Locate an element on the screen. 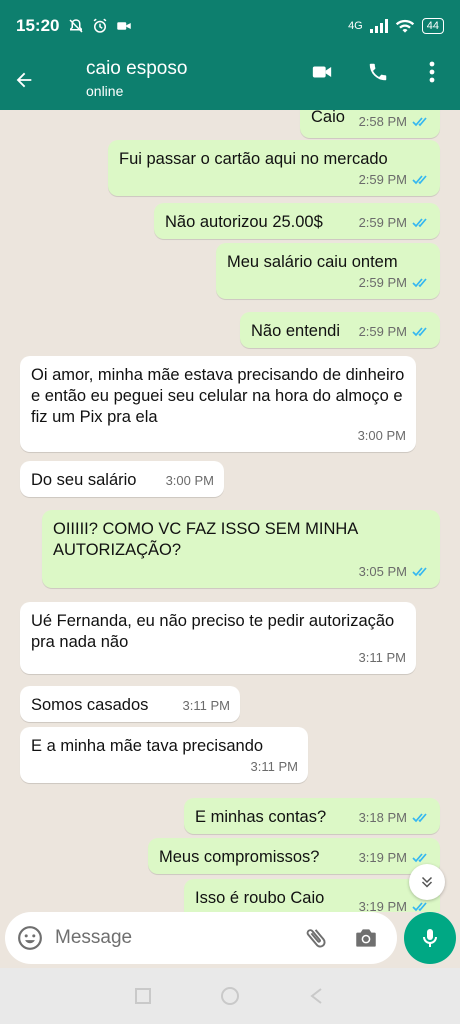 This screenshot has height=1024, width=460. status-bar: 15:20 4G 44 is located at coordinates (230, 26).